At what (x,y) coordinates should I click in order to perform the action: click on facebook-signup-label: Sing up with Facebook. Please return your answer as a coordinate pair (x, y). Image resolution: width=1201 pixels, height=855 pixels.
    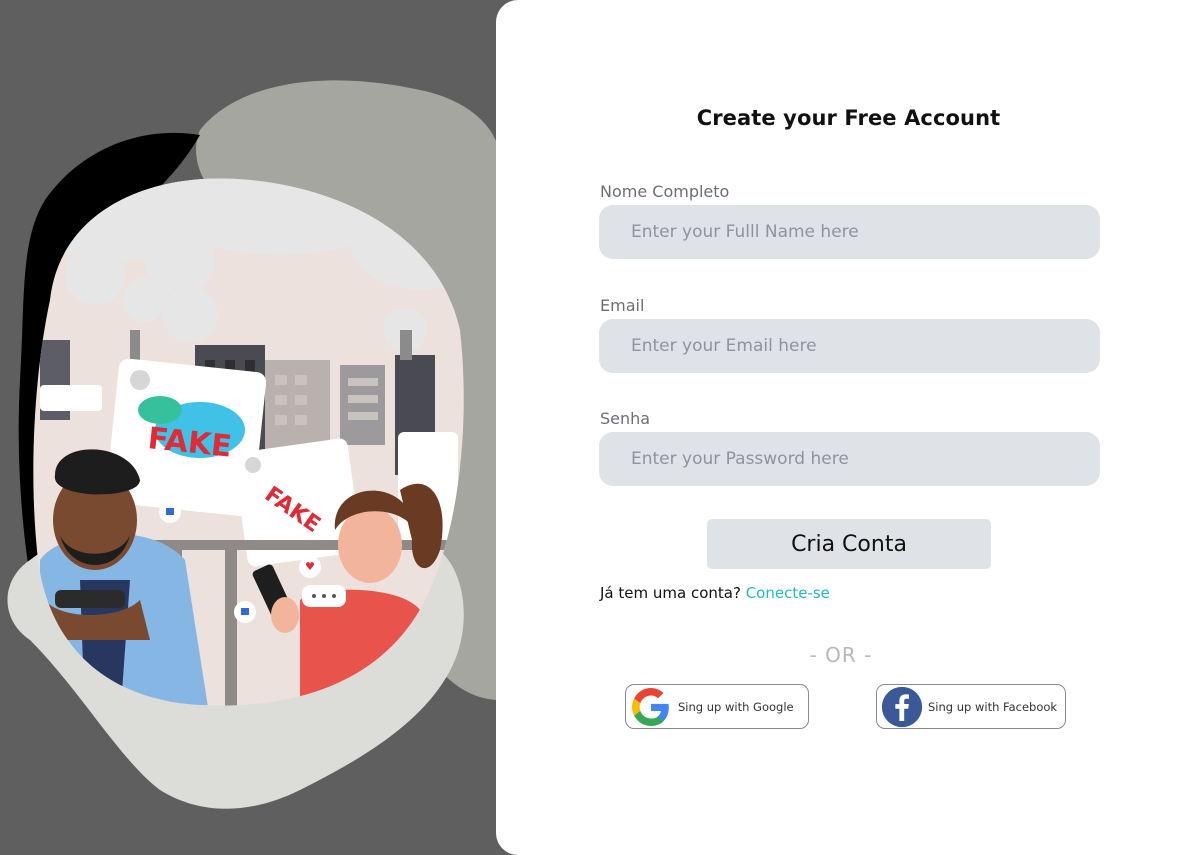
    Looking at the image, I should click on (993, 706).